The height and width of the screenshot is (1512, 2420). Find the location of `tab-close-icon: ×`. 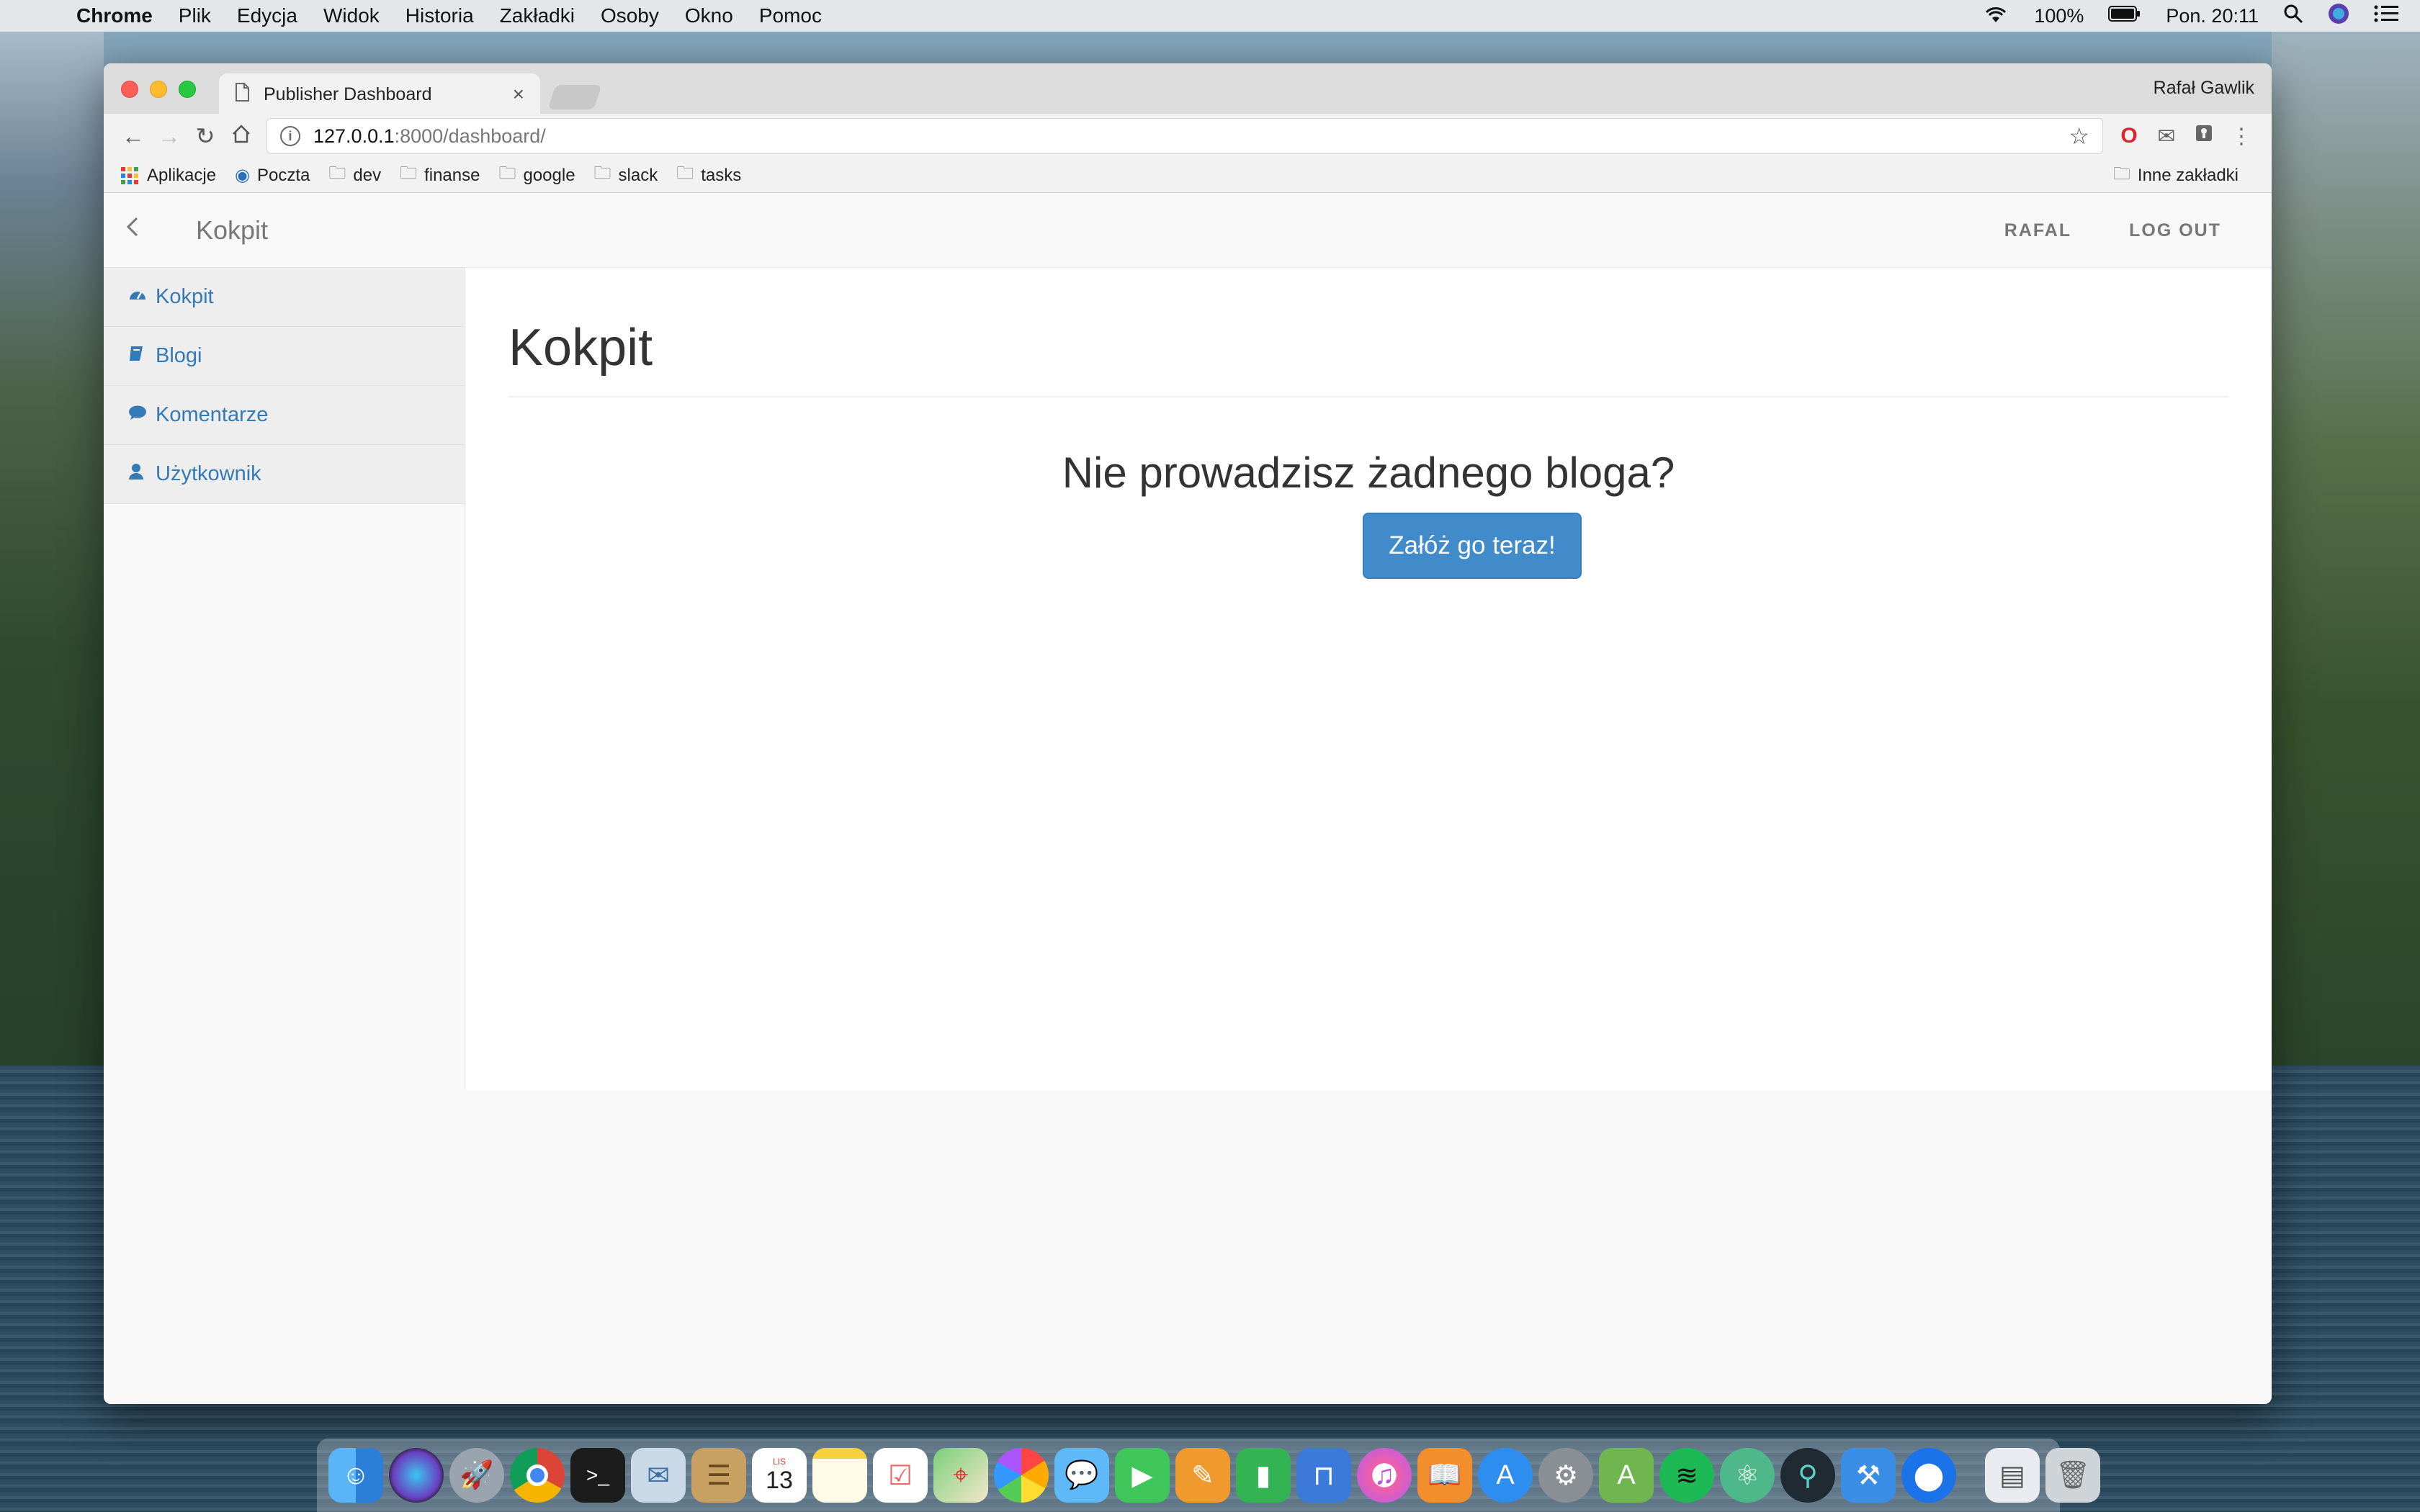

tab-close-icon: × is located at coordinates (518, 94).